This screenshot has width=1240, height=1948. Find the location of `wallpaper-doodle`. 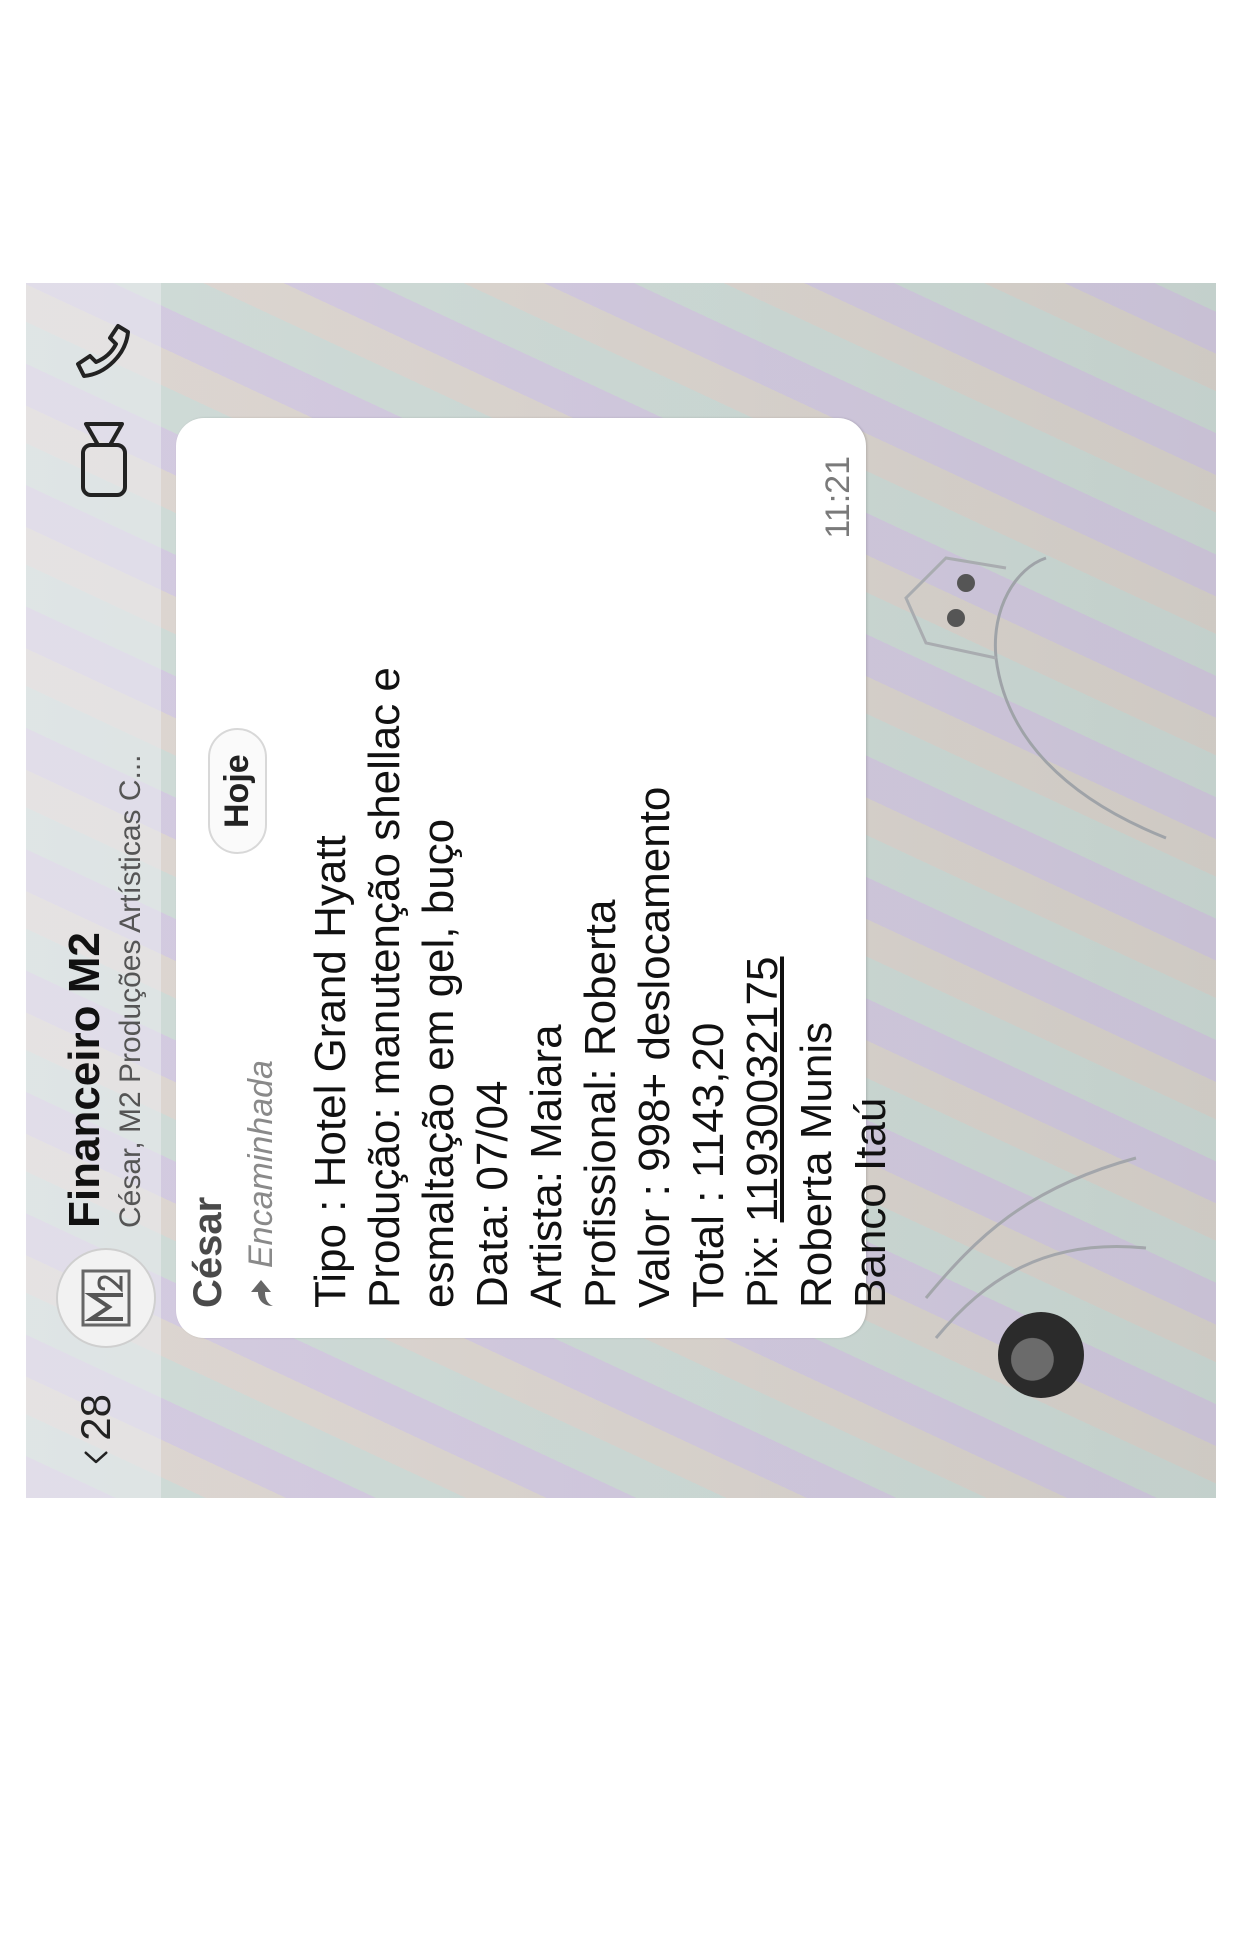

wallpaper-doodle is located at coordinates (1035, 698).